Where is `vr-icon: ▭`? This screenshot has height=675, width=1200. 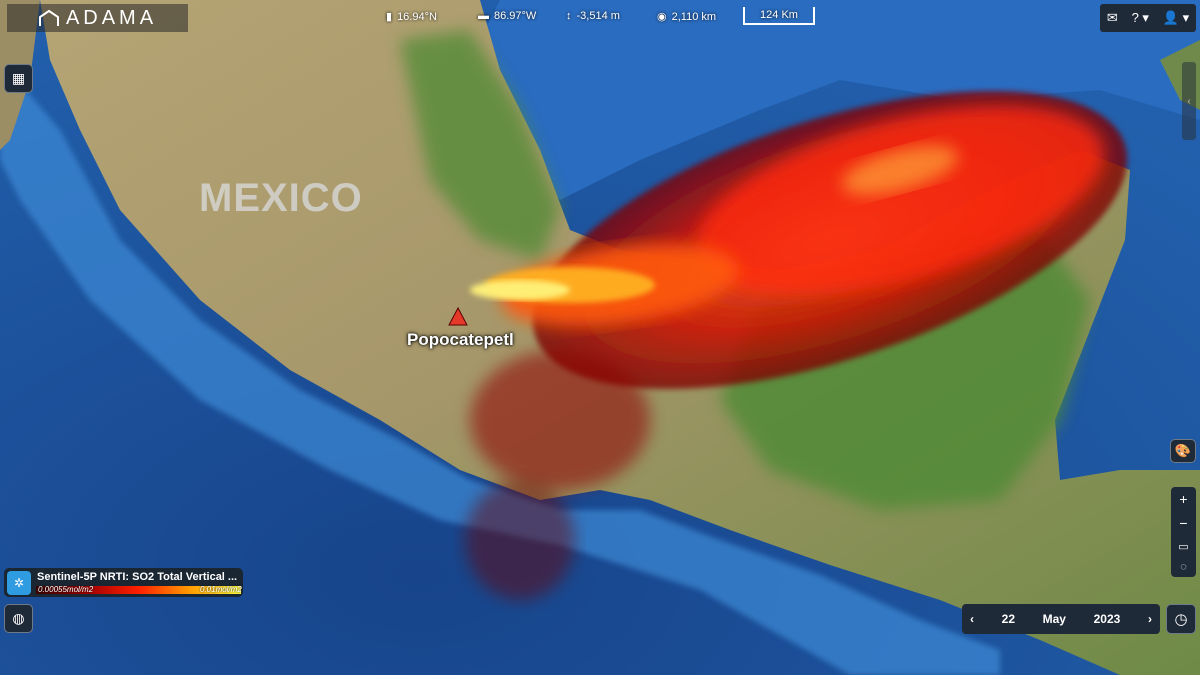
vr-icon: ▭ is located at coordinates (1183, 546).